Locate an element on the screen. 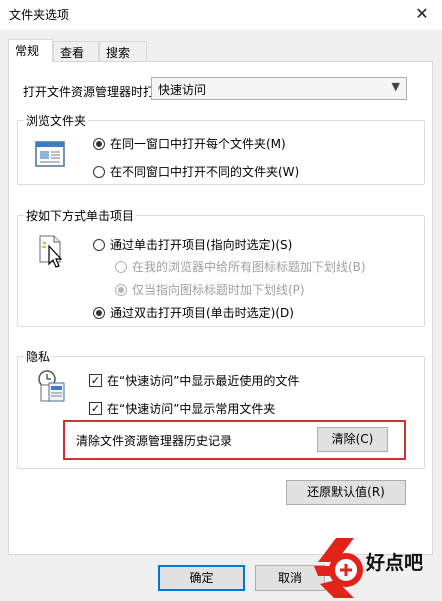 This screenshot has width=442, height=601. check-recent-files-label: 在“快速访问”中显示最近使用的文件 is located at coordinates (203, 381).